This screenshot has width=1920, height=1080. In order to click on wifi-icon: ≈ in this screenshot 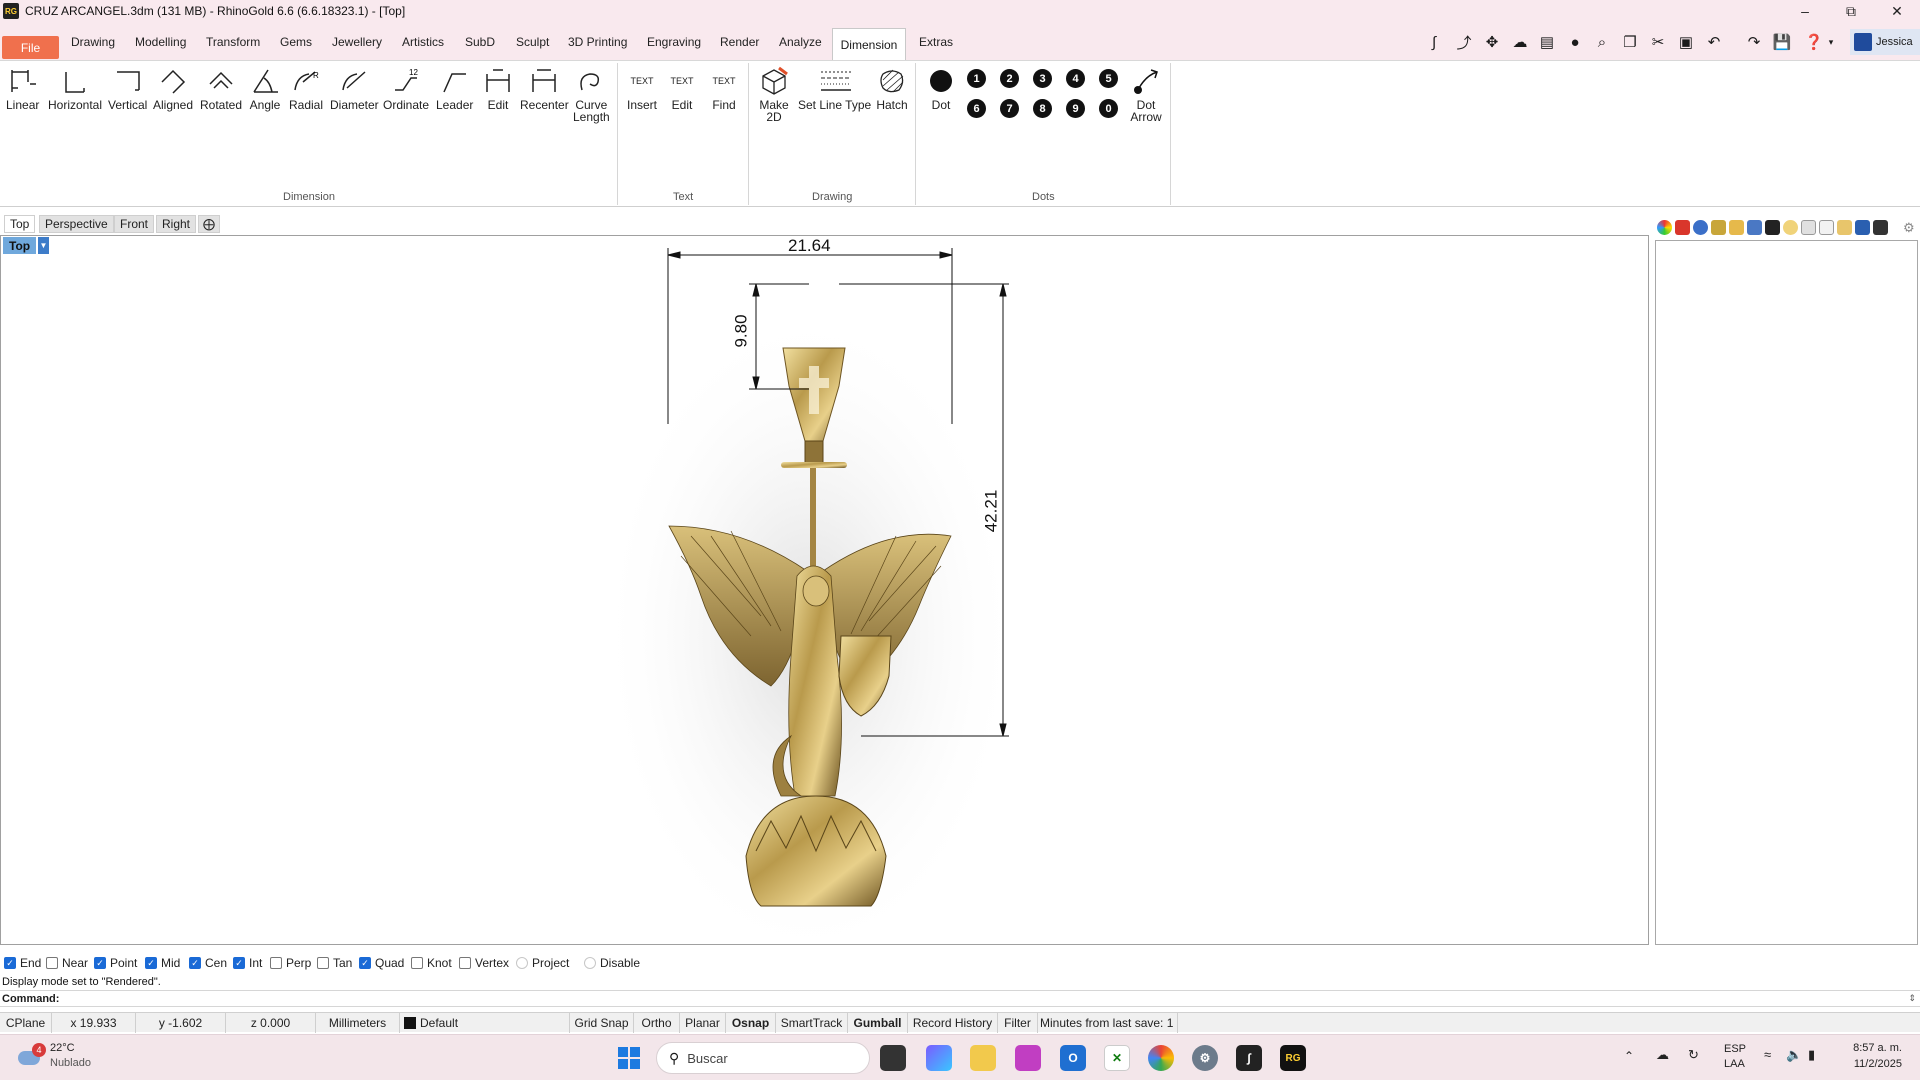, I will do `click(1767, 1054)`.